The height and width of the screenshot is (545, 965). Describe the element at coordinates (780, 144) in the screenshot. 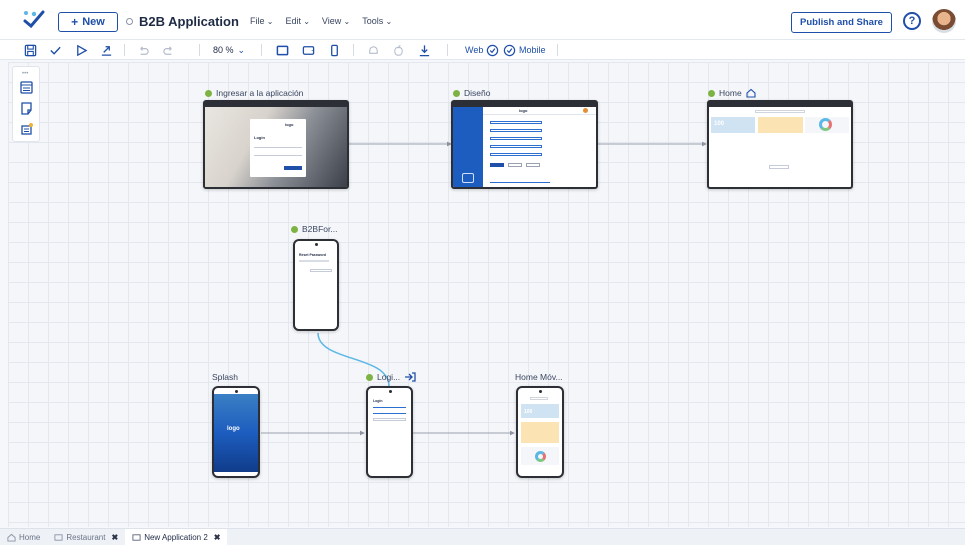

I see `node-home: 100` at that location.